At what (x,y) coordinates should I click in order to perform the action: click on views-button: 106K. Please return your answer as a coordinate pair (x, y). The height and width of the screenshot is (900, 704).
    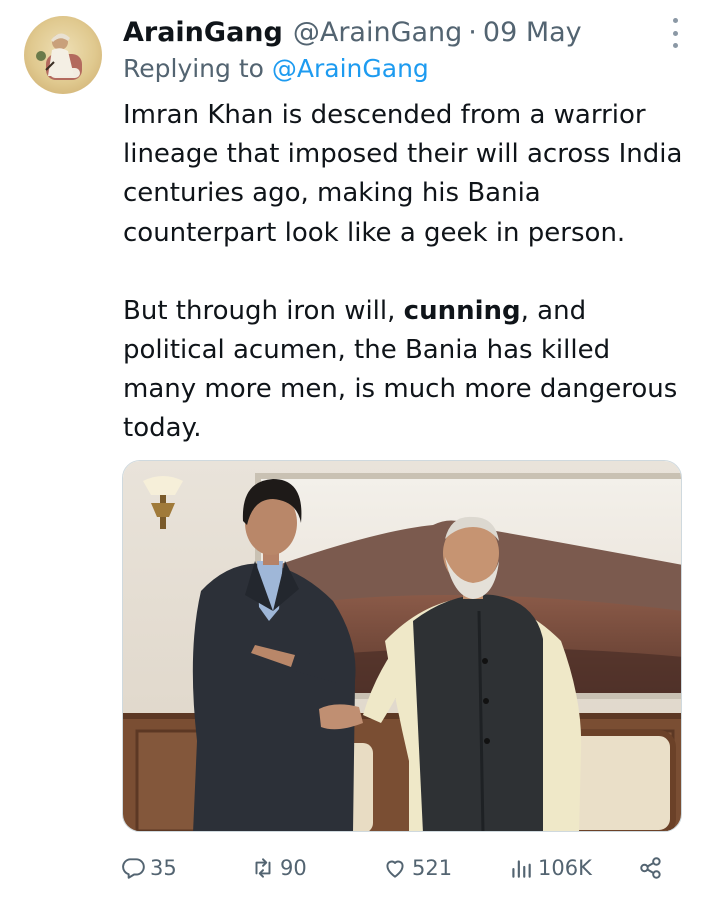
    Looking at the image, I should click on (550, 868).